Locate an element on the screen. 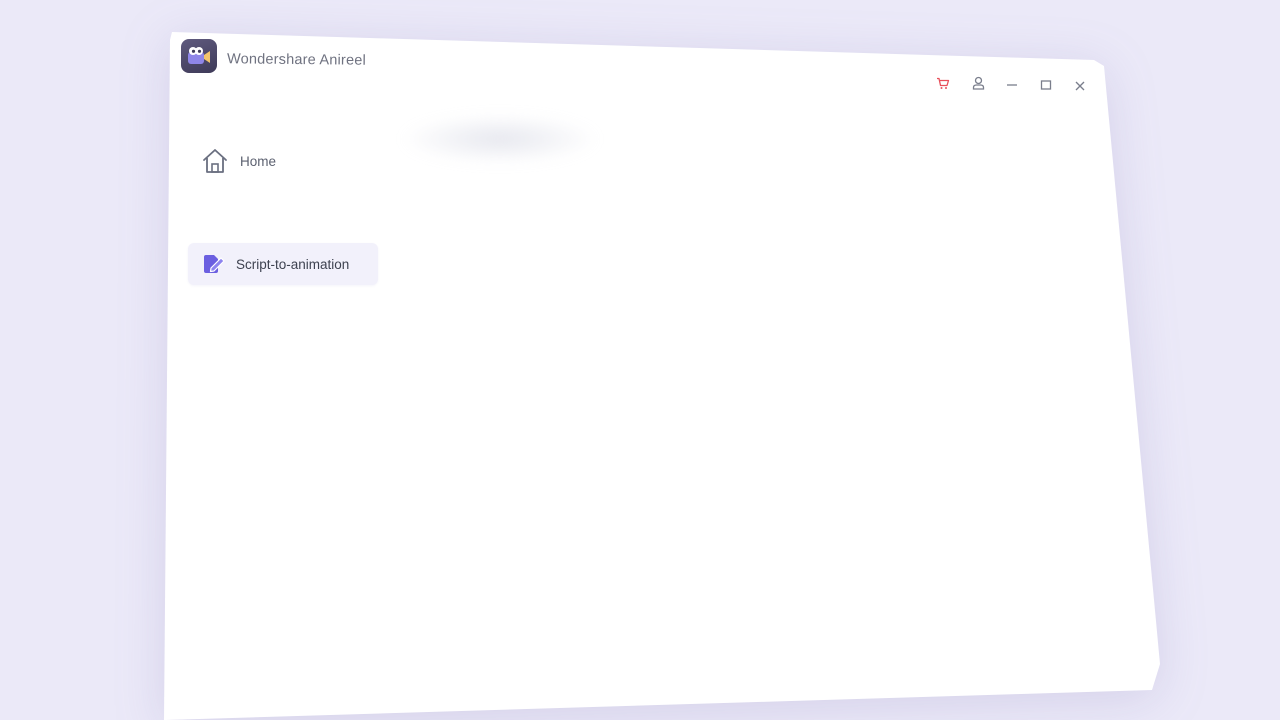  sidebar-item-home: Home is located at coordinates (265, 161).